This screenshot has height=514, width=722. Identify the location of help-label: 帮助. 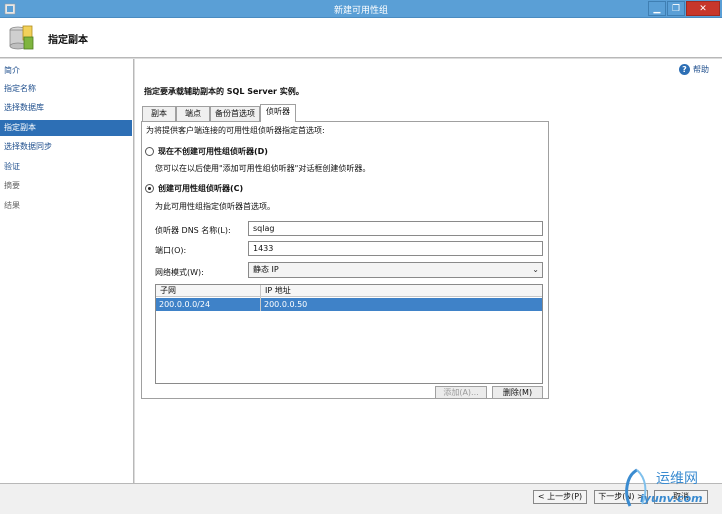
(701, 69).